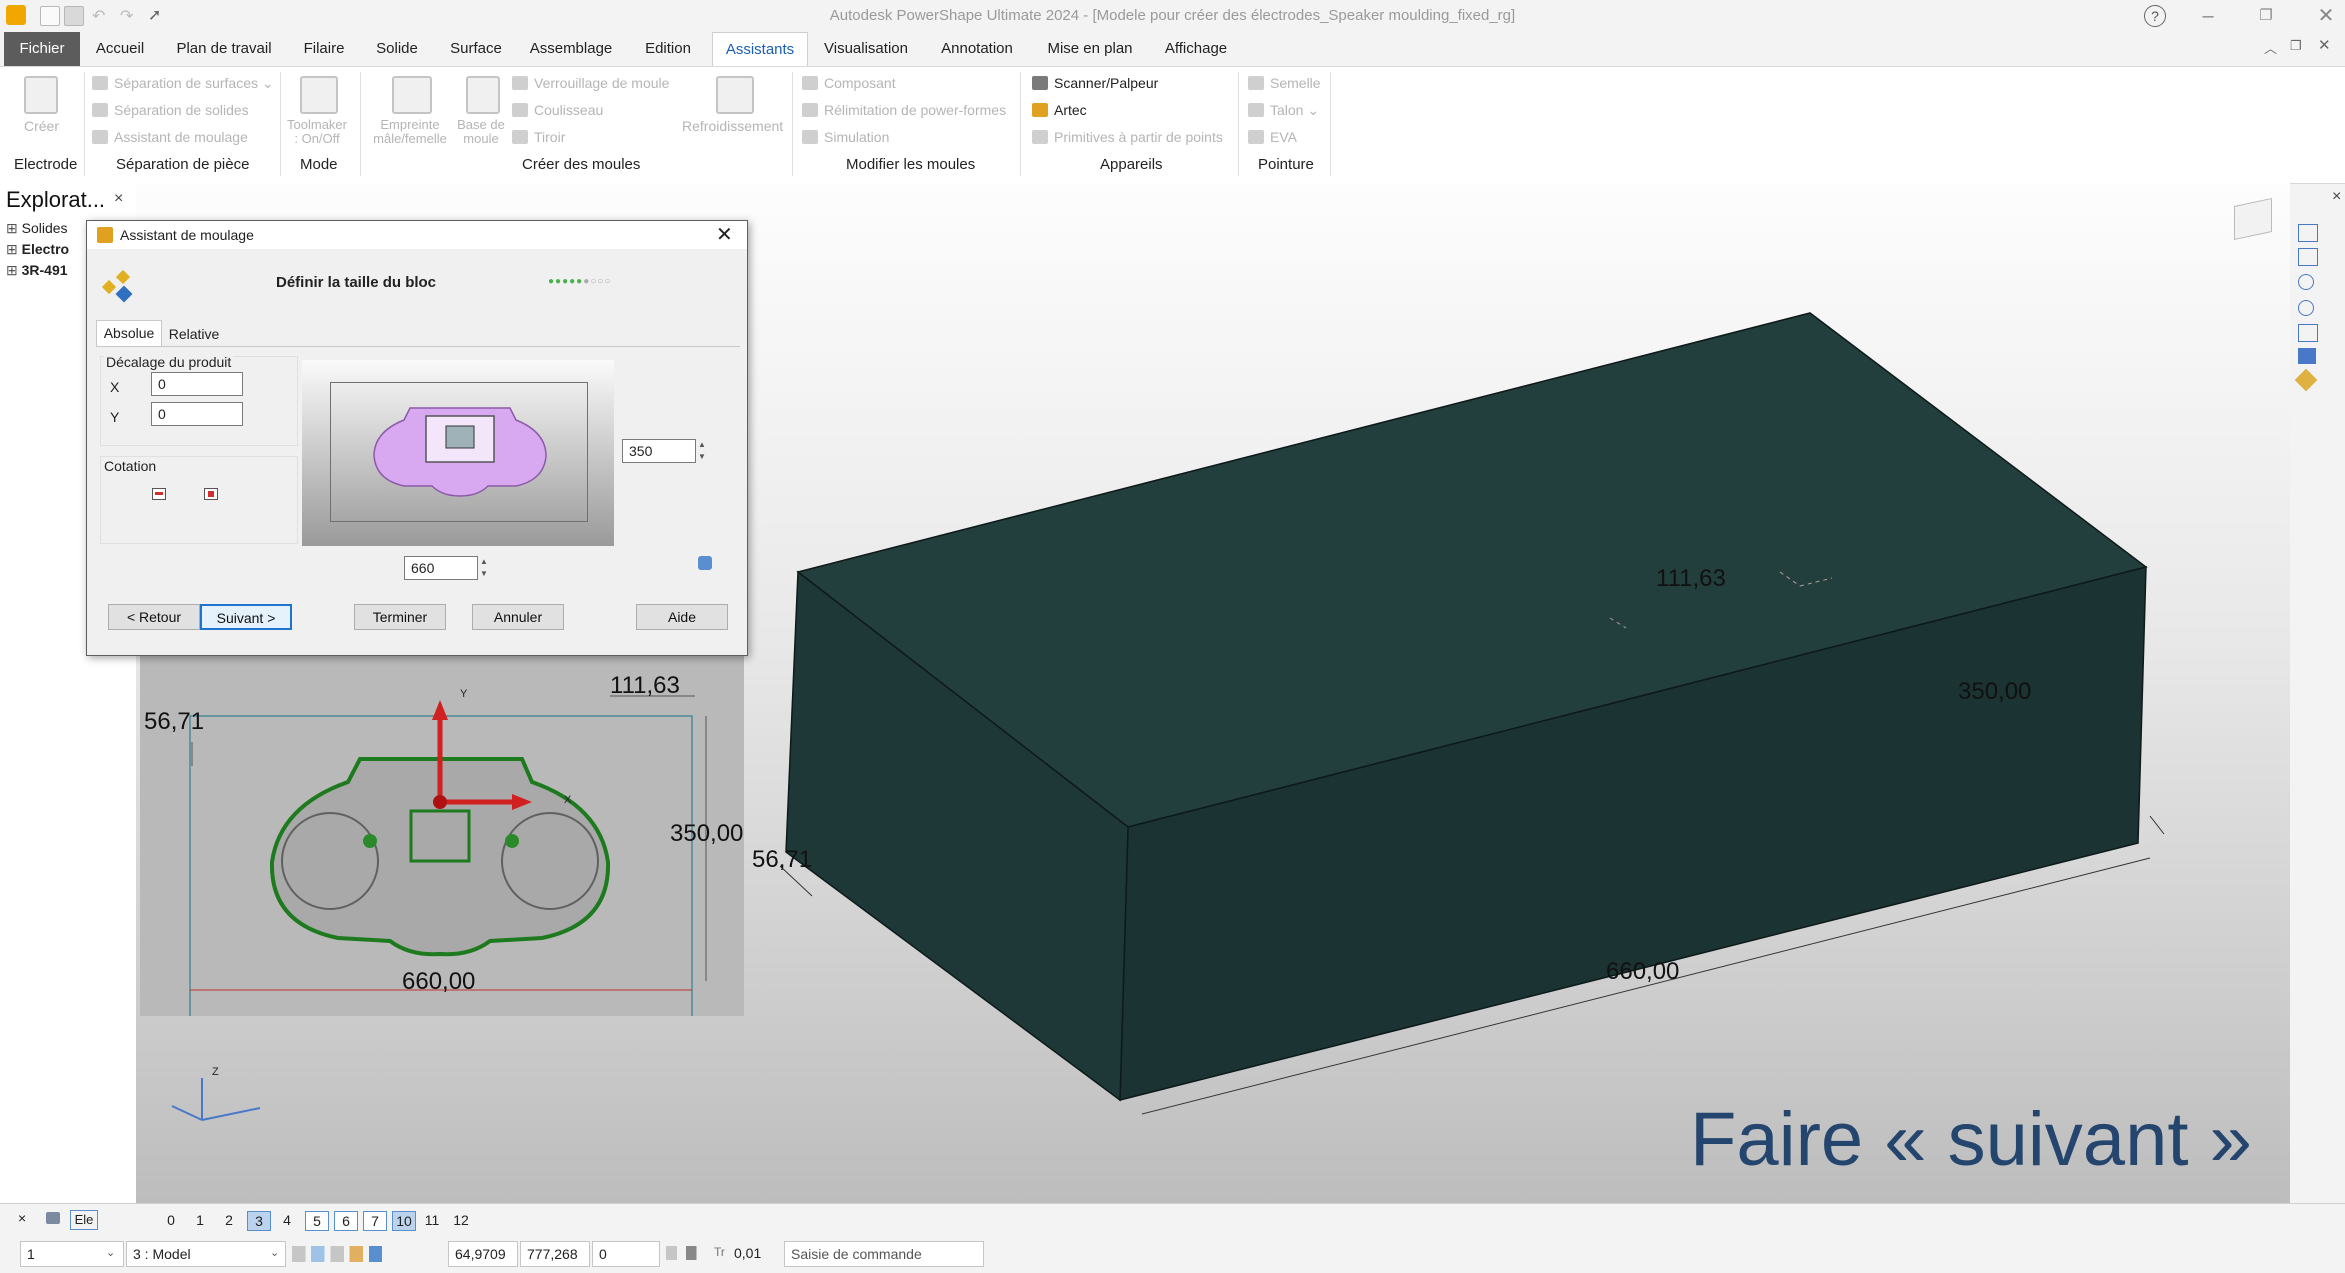 This screenshot has height=1273, width=2345. Describe the element at coordinates (1643, 971) in the screenshot. I see `block-dim-bottom: 660,00` at that location.